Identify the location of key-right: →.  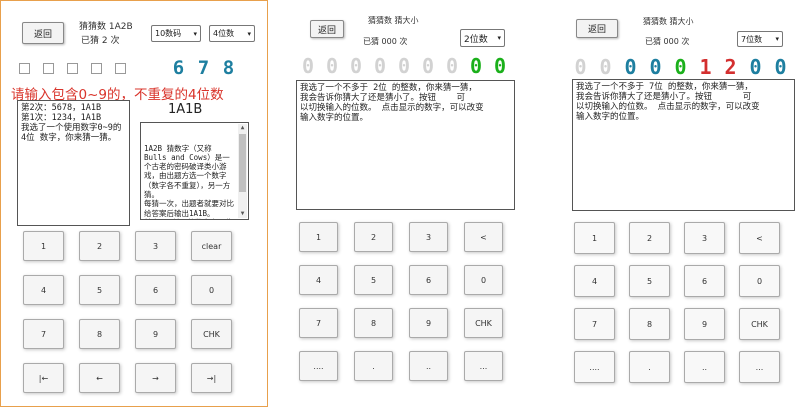
(155, 378).